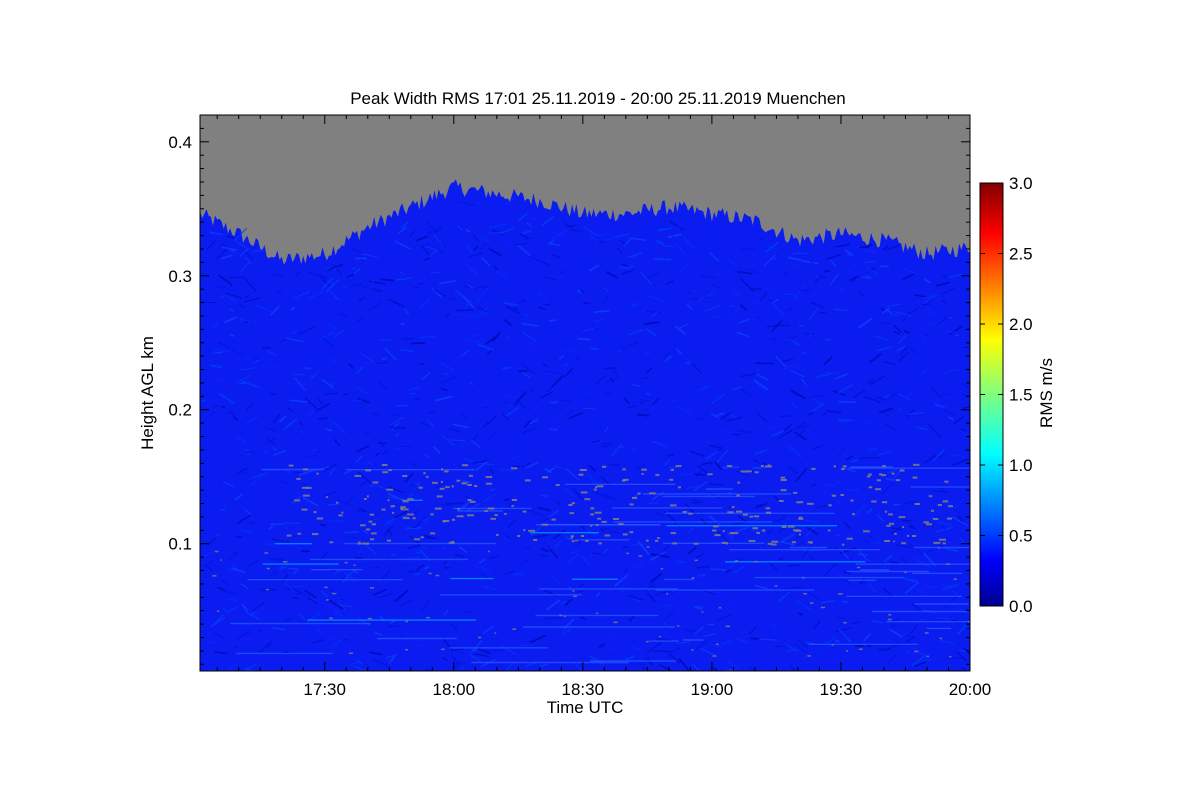 This screenshot has height=805, width=1200. What do you see at coordinates (324, 689) in the screenshot?
I see `x-tick-label: 17:30` at bounding box center [324, 689].